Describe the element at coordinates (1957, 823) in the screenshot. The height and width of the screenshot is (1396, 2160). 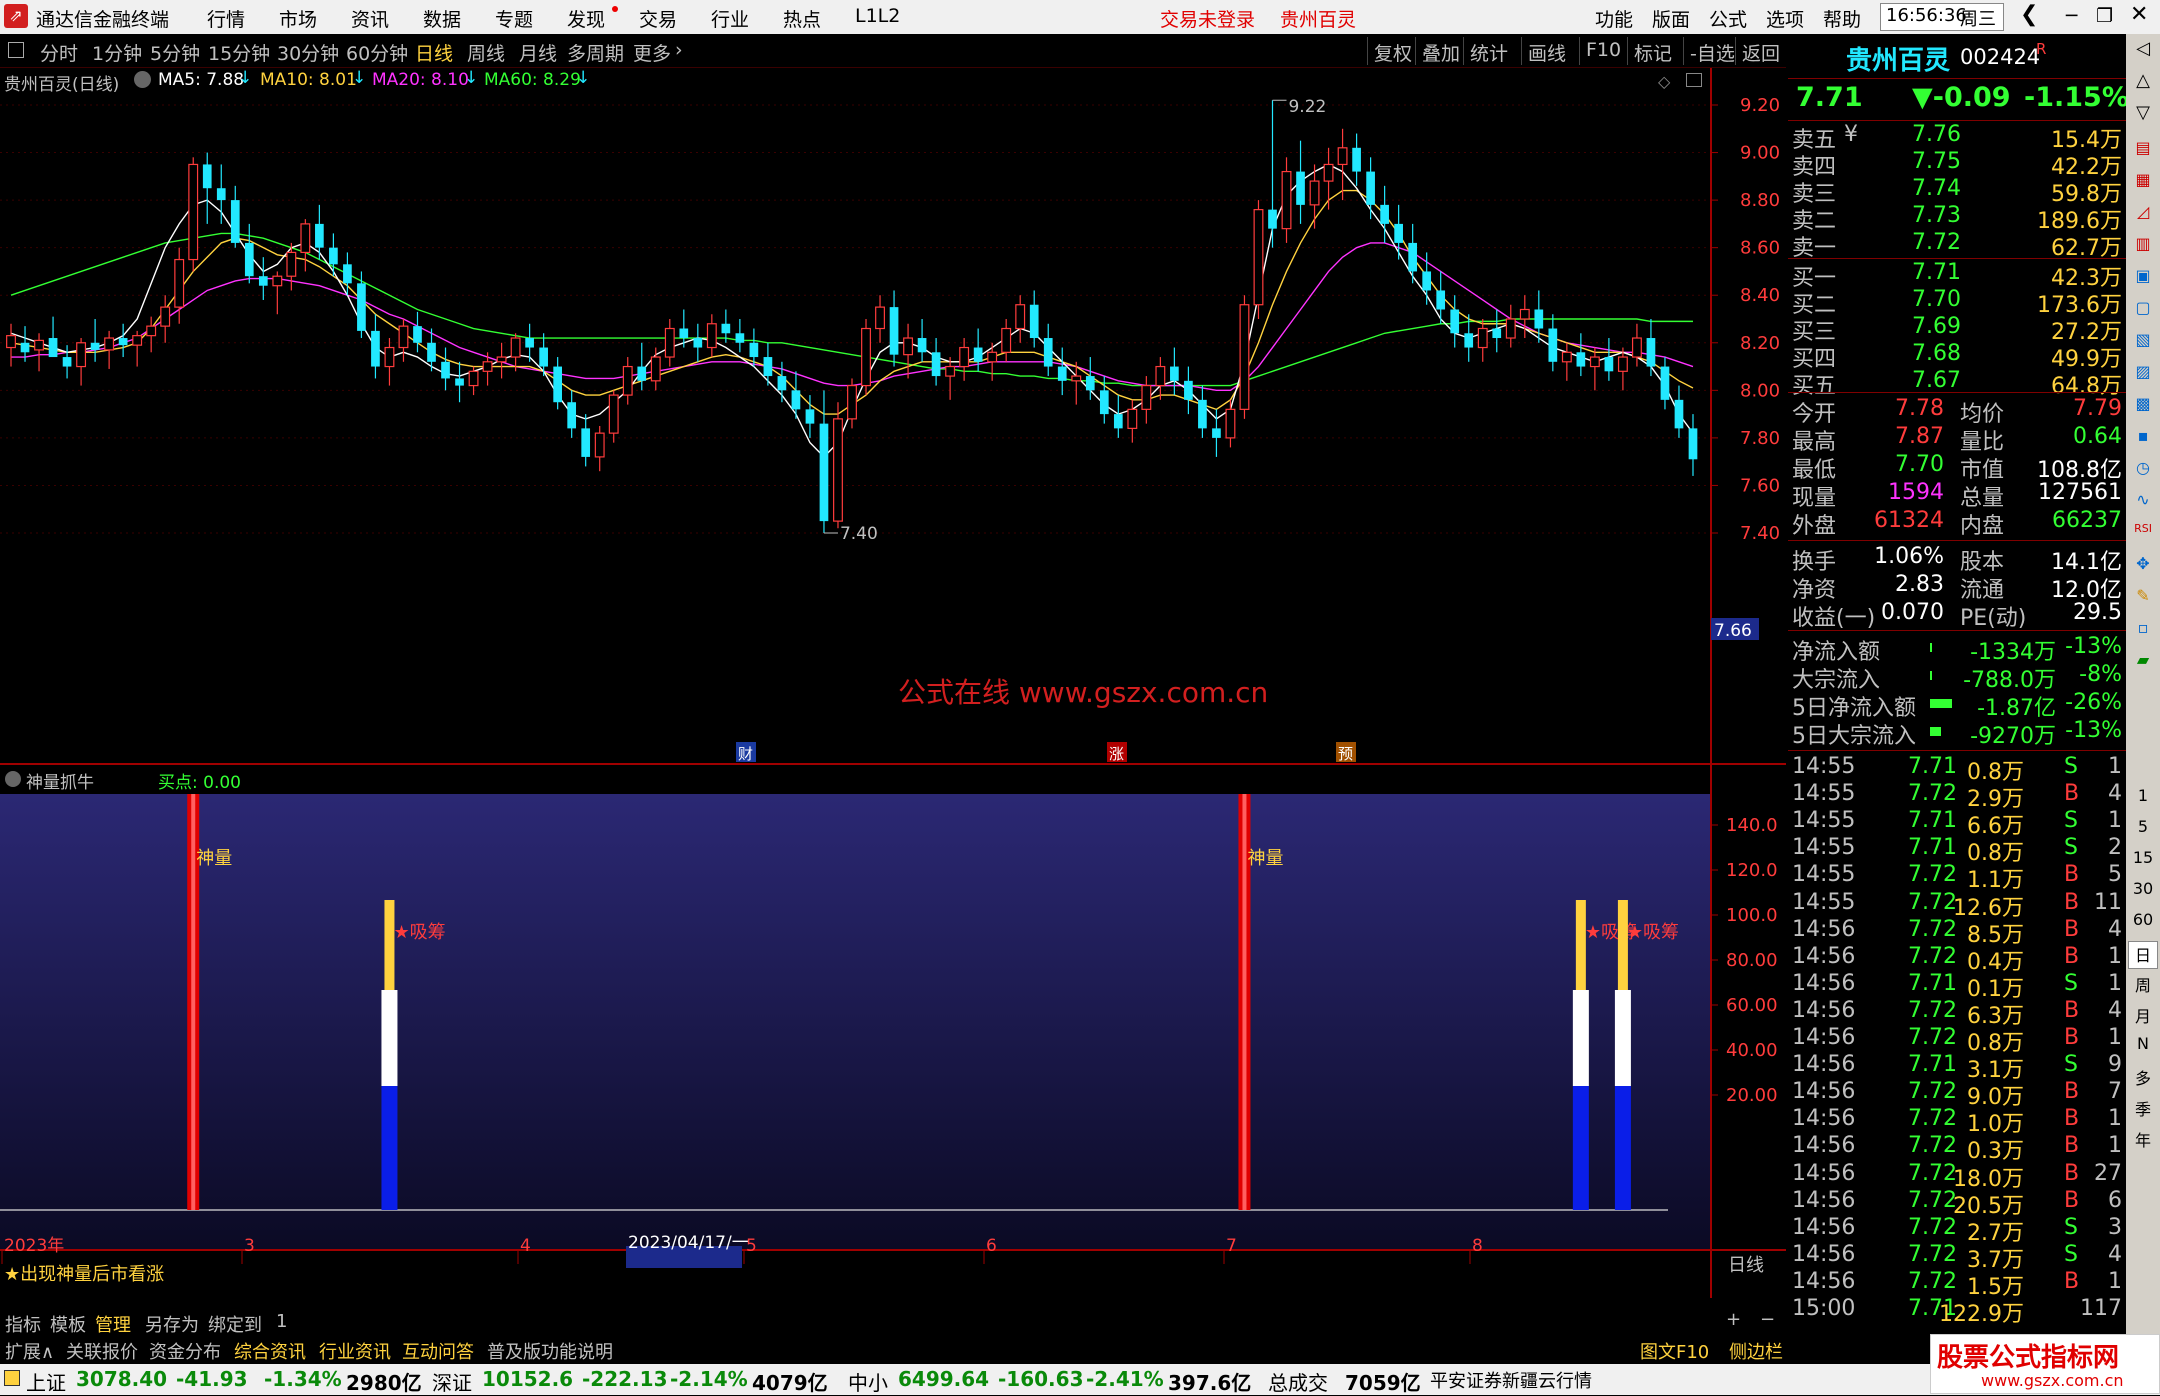
I see `tick-row: 14:55 7.71 6.6万 S 1` at that location.